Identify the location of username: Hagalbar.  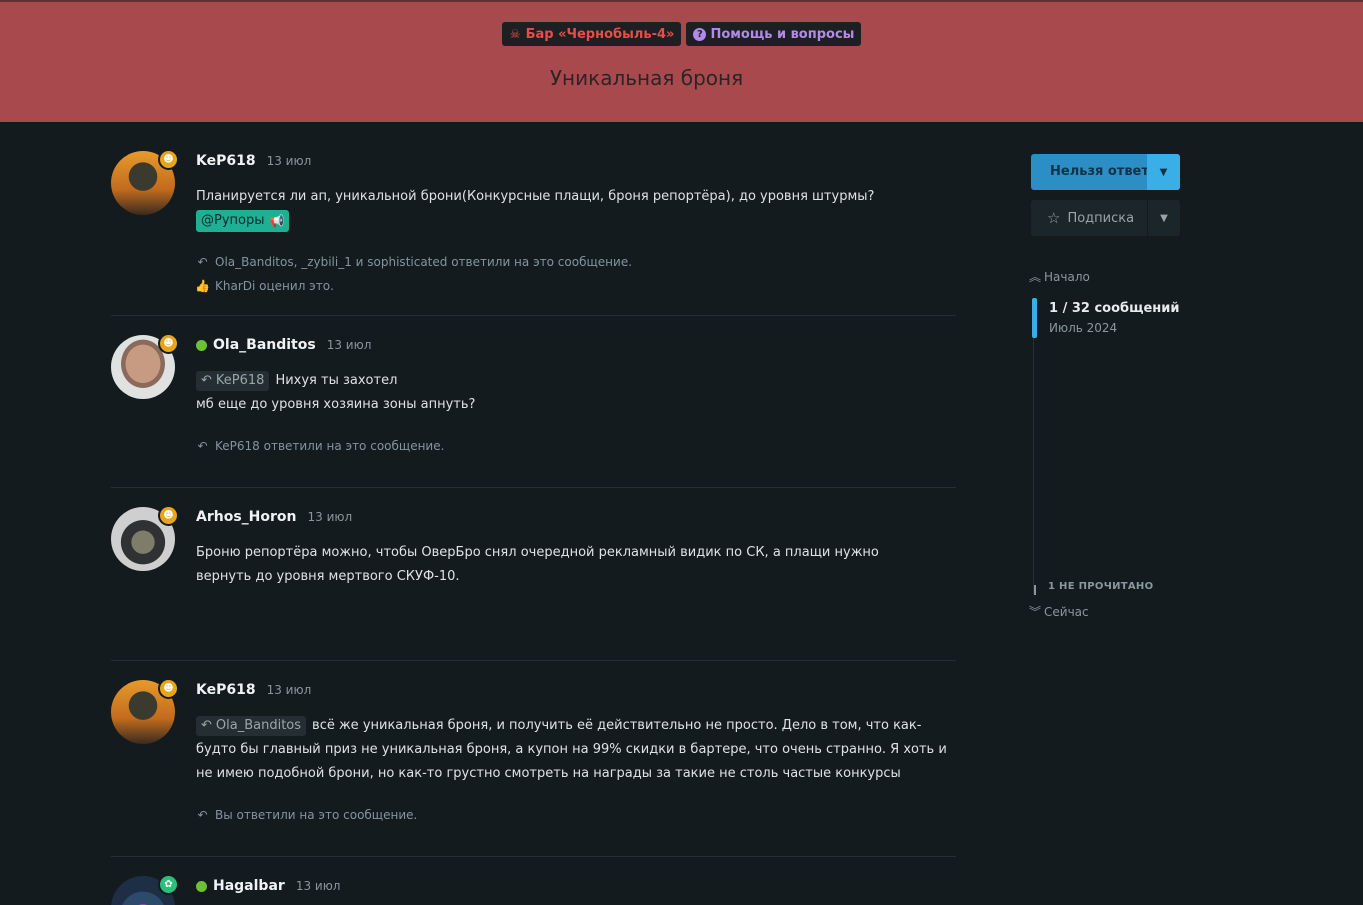
(249, 886).